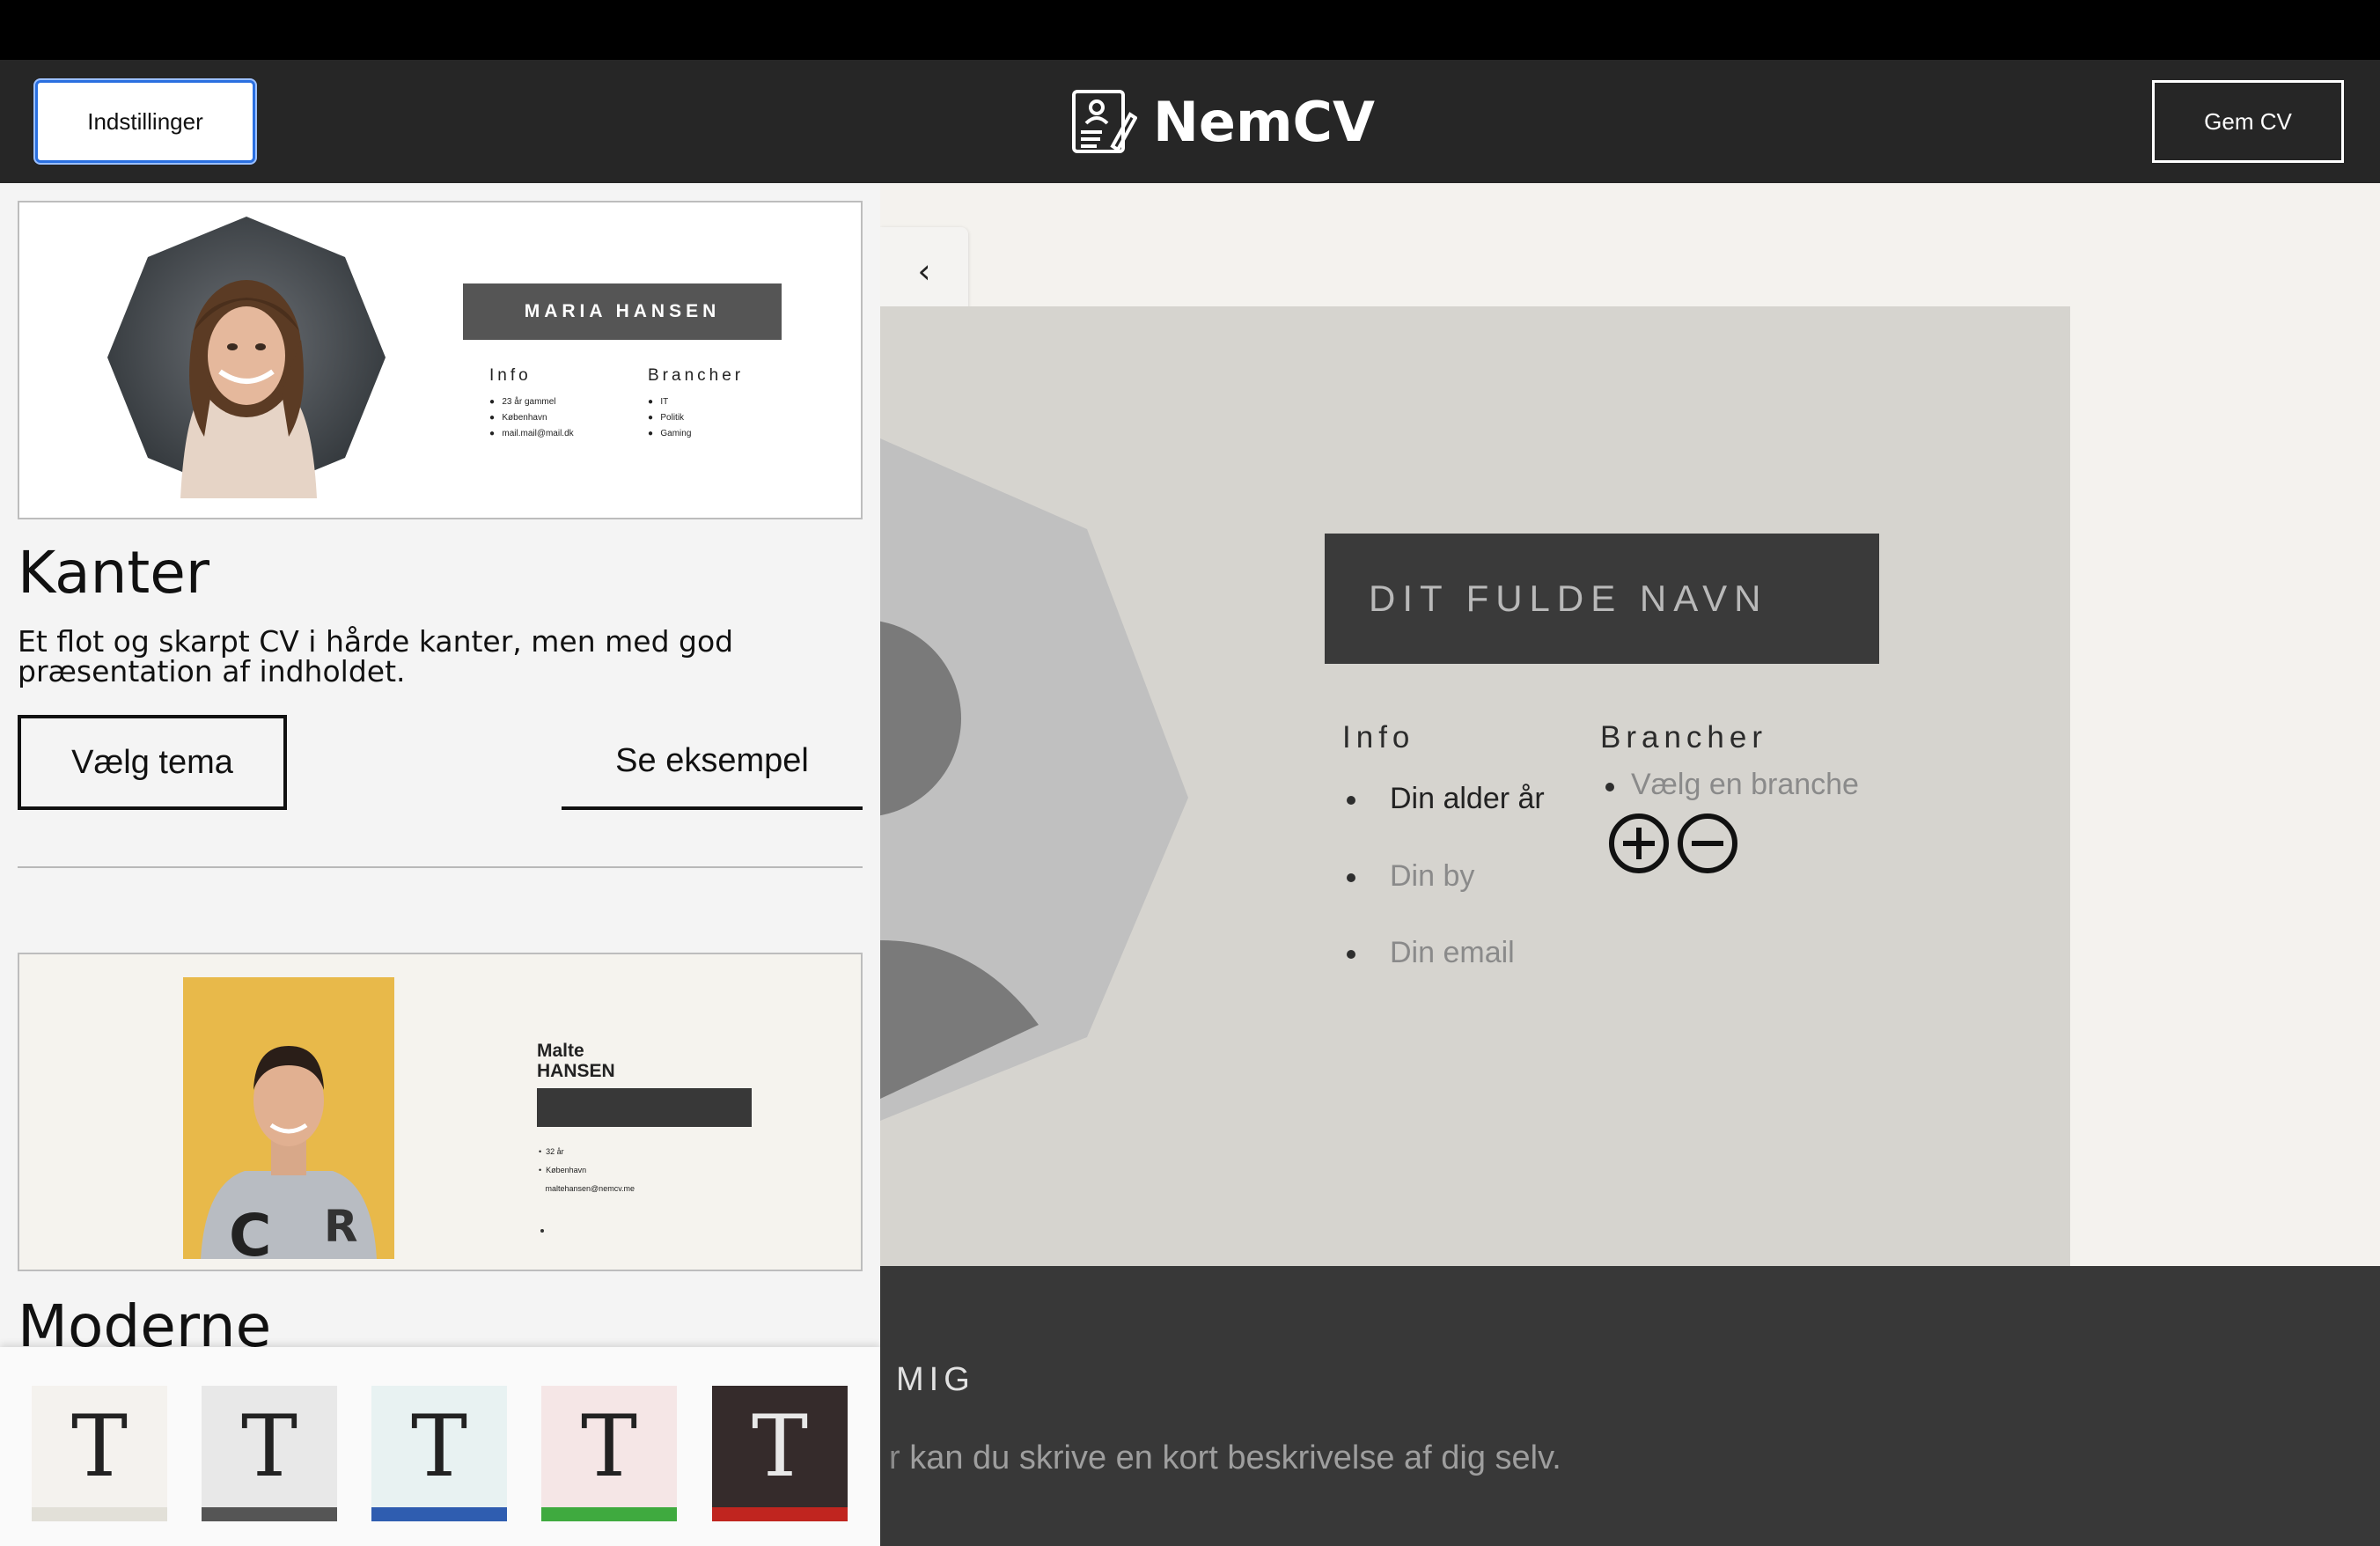  Describe the element at coordinates (529, 402) in the screenshot. I see `preview-info-item: 23 år gammel` at that location.